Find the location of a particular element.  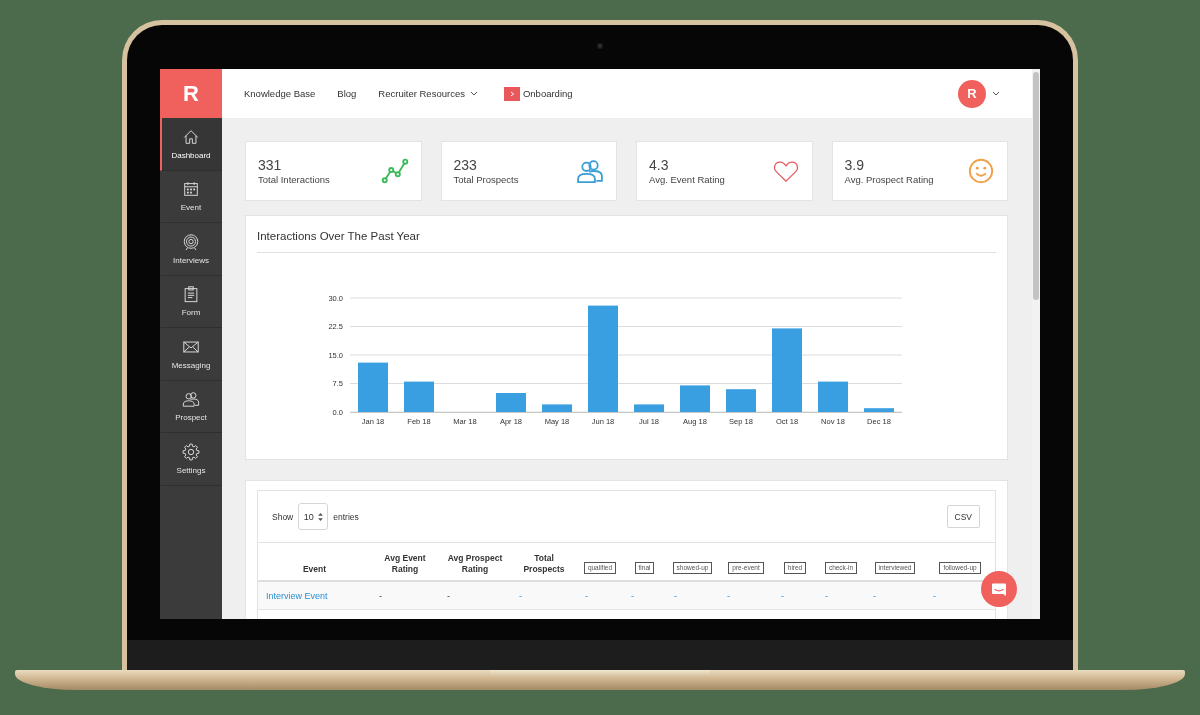

people-icon is located at coordinates (191, 399).